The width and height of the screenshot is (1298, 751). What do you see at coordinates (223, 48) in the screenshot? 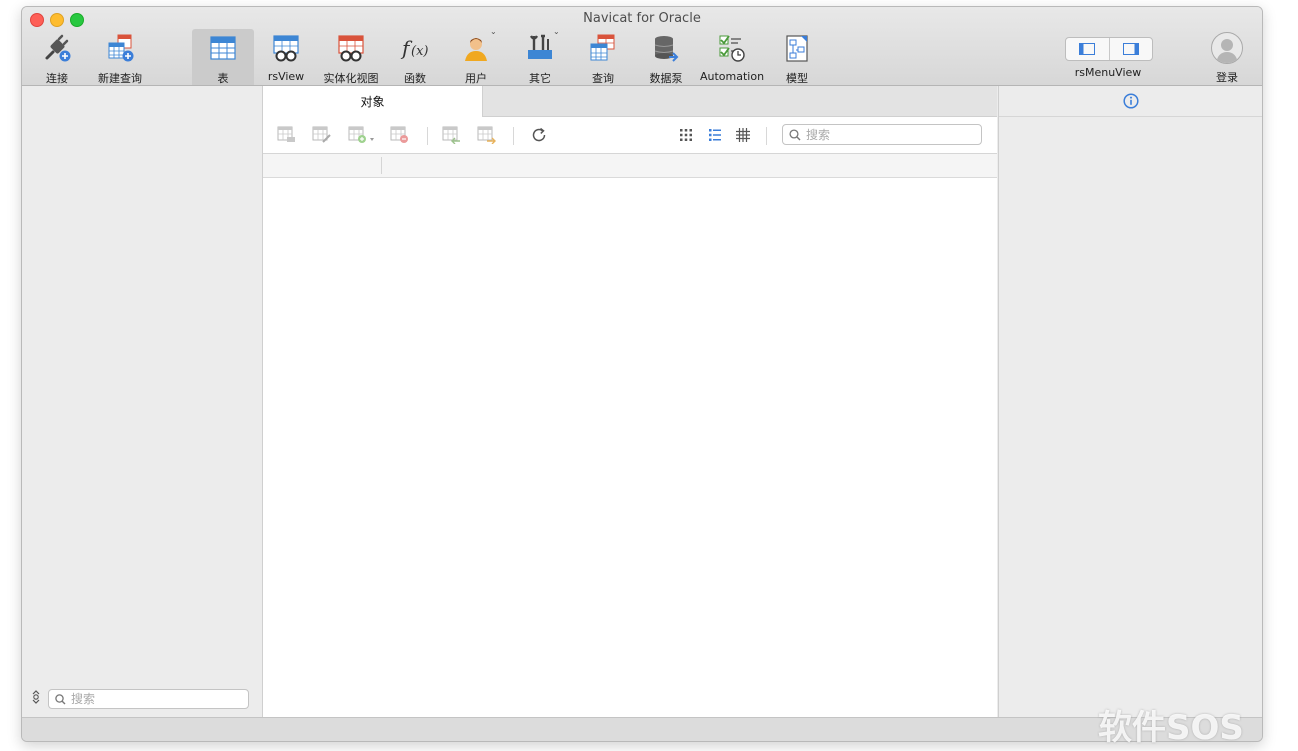
I see `table-icon` at bounding box center [223, 48].